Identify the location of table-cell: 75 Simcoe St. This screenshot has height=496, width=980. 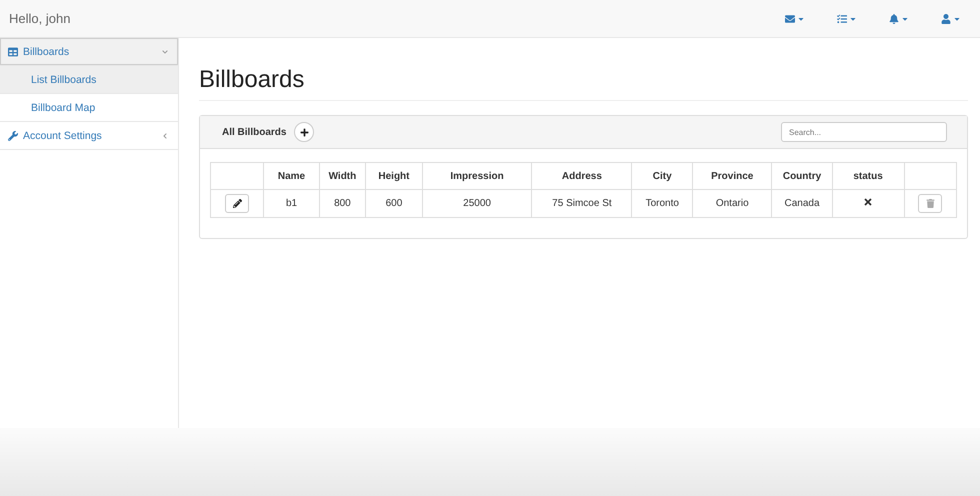
(582, 204).